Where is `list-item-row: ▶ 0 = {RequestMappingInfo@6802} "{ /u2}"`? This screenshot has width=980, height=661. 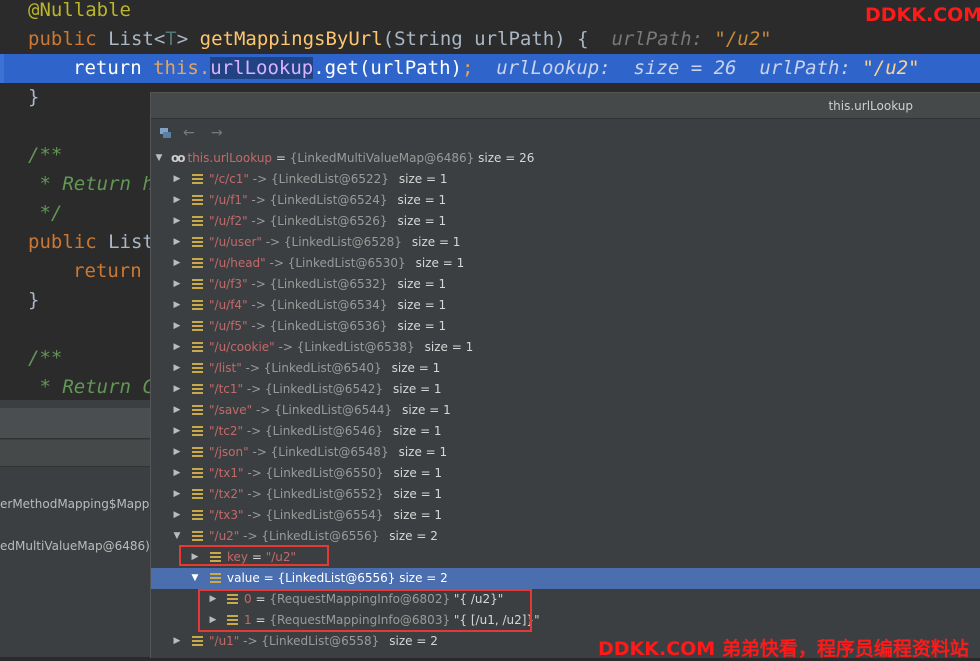
list-item-row: ▶ 0 = {RequestMappingInfo@6802} "{ /u2}" is located at coordinates (565, 599).